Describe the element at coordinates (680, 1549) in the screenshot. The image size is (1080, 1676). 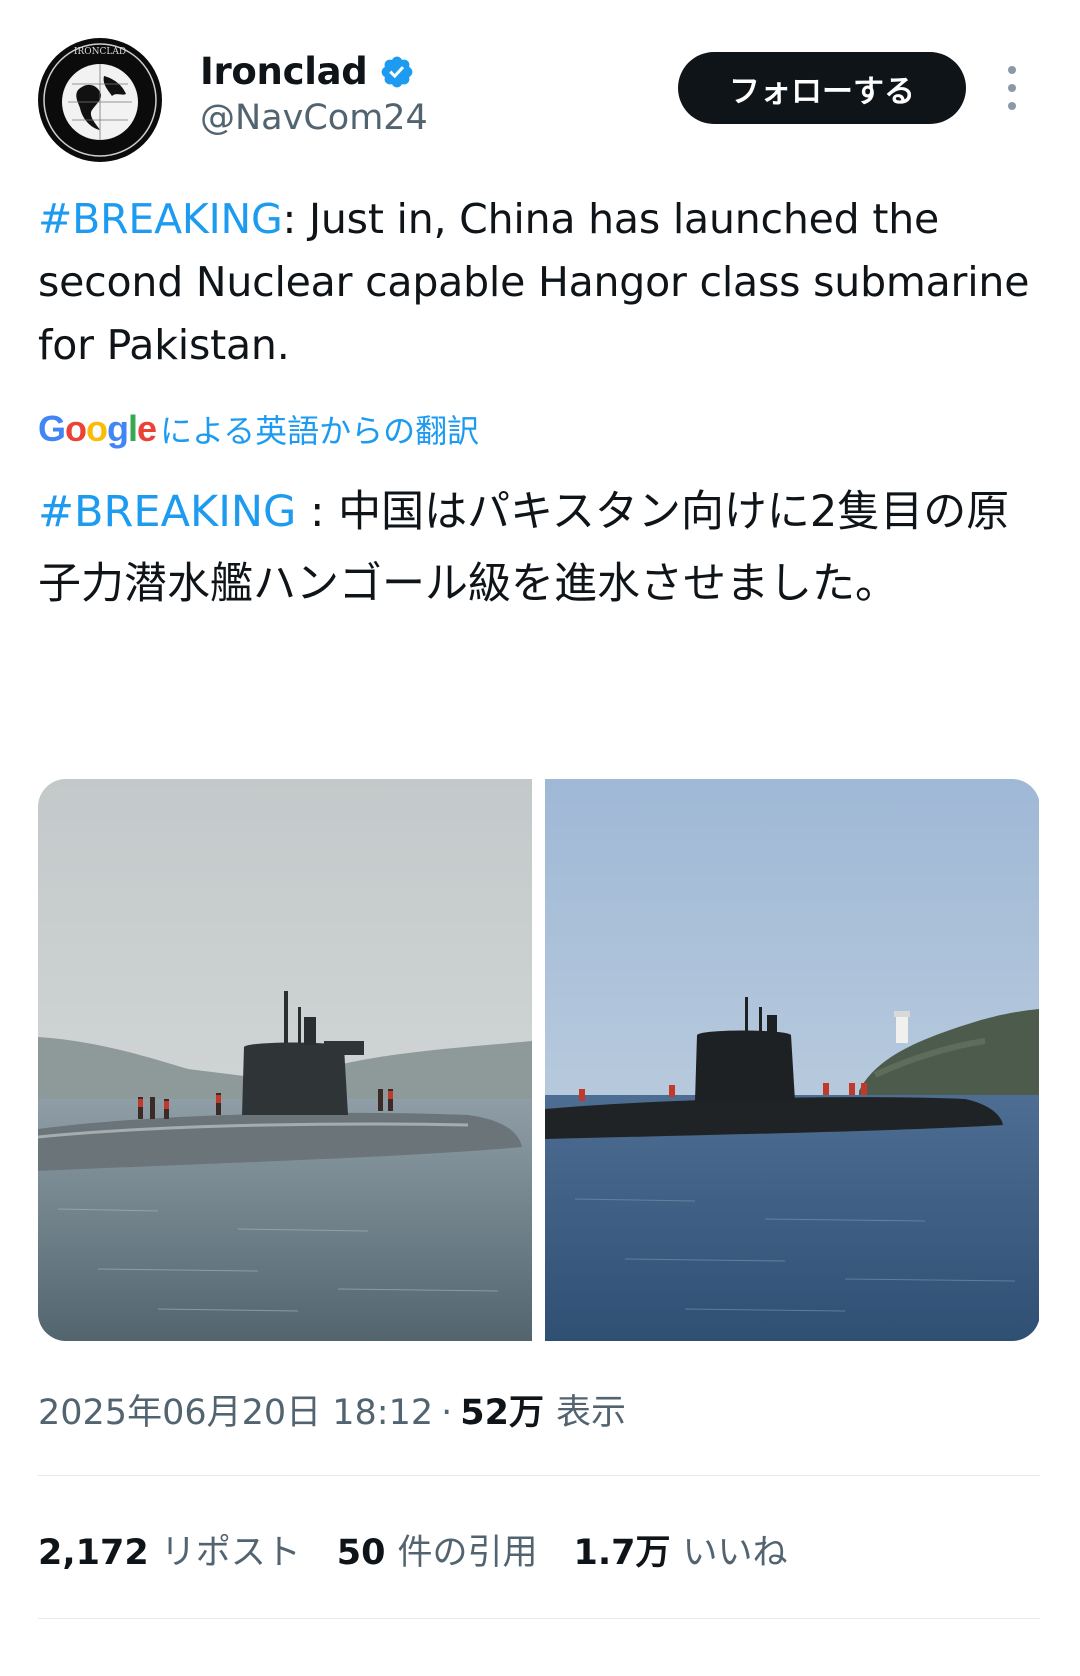
I see `likes-stat: 1.7万 いいね` at that location.